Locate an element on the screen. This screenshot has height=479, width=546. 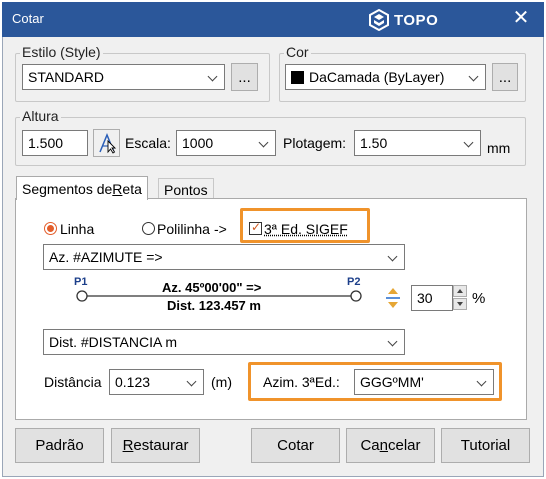
height-input: 1.500 is located at coordinates (55, 143).